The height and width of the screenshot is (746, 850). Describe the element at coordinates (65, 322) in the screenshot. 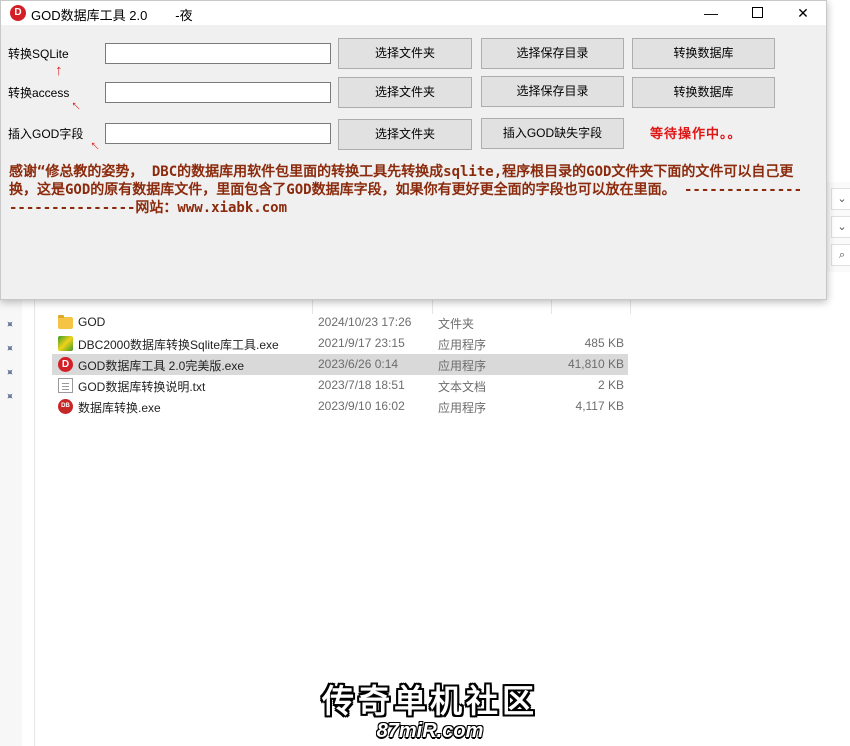

I see `folder-icon` at that location.